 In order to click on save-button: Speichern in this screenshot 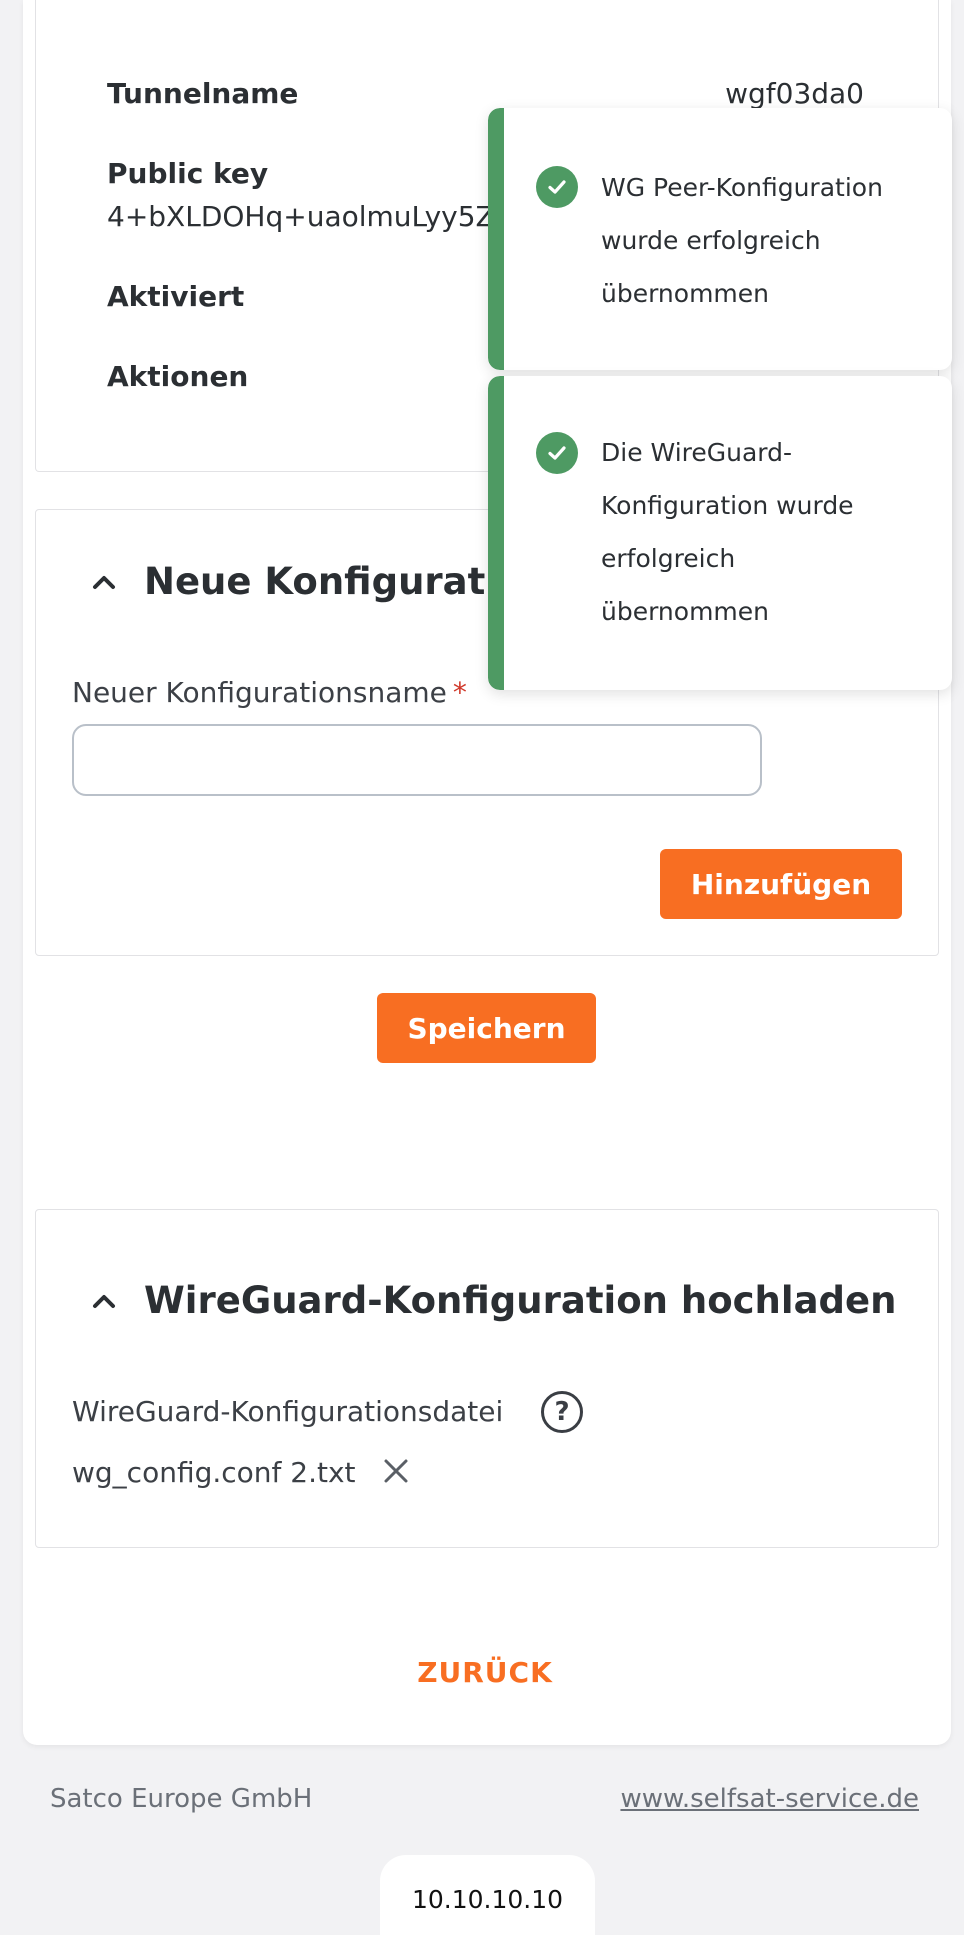, I will do `click(486, 1028)`.